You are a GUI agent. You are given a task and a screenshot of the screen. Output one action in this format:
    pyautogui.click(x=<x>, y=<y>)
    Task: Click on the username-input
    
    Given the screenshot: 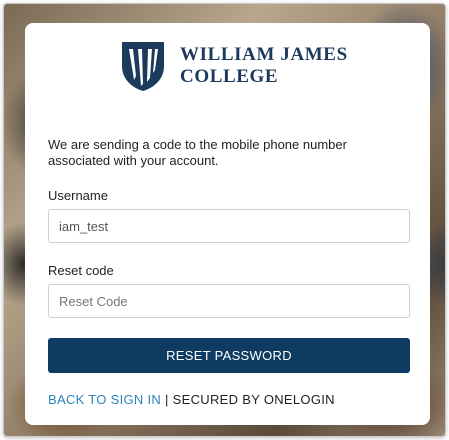 What is the action you would take?
    pyautogui.click(x=229, y=226)
    